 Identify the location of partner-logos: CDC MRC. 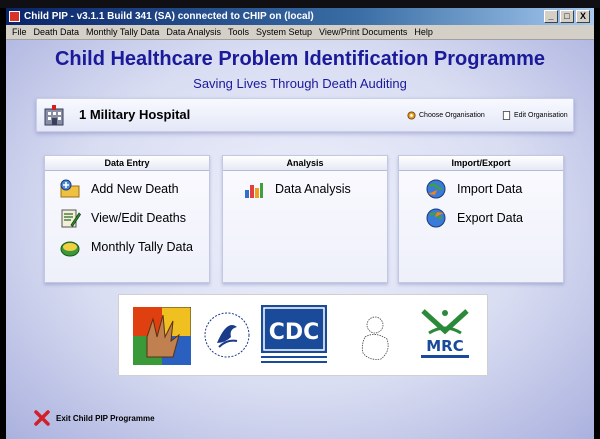
(303, 335).